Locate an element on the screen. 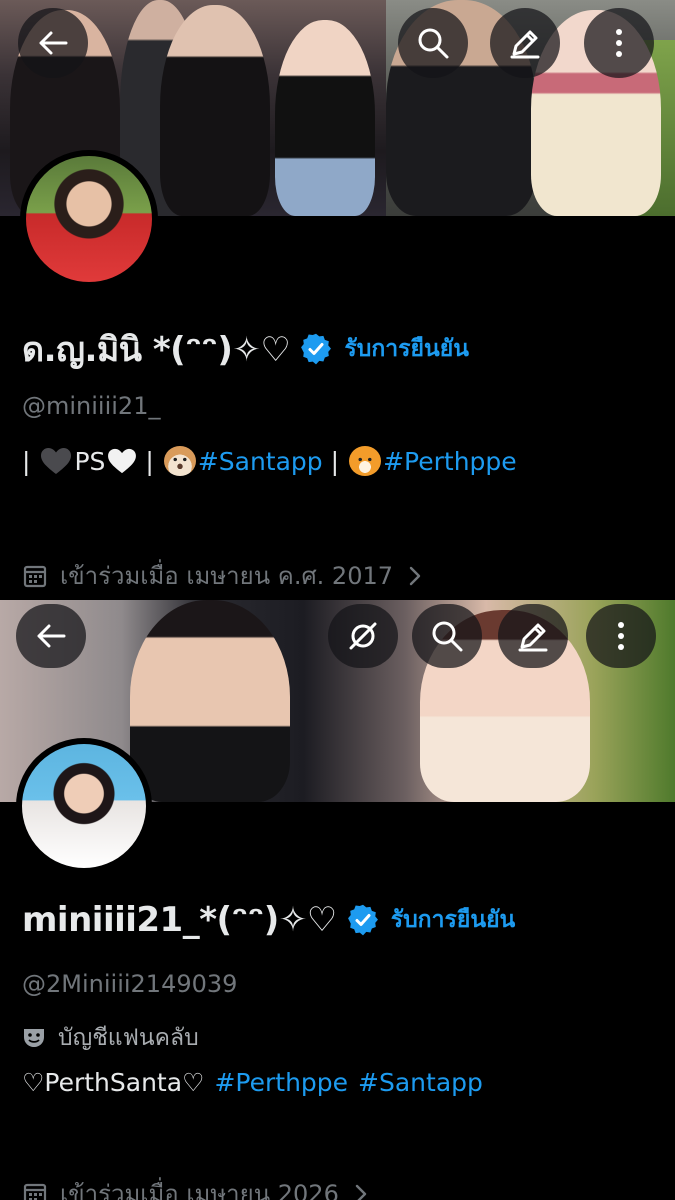 This screenshot has height=1200, width=675. black-heart-icon is located at coordinates (56, 461).